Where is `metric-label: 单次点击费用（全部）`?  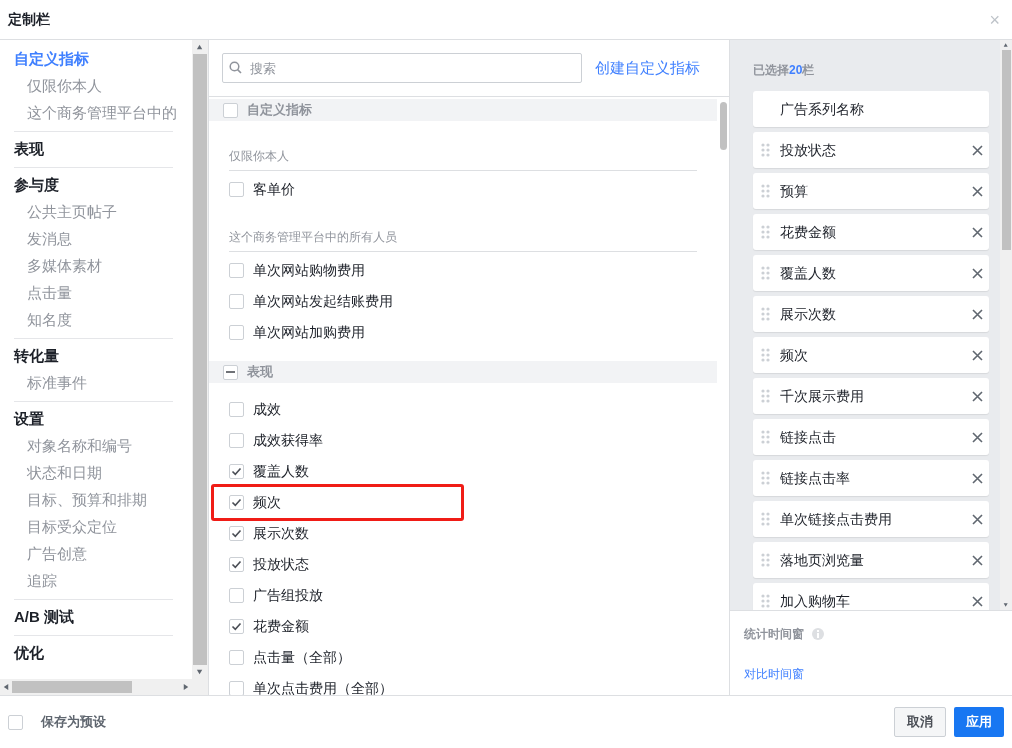 metric-label: 单次点击费用（全部） is located at coordinates (323, 686).